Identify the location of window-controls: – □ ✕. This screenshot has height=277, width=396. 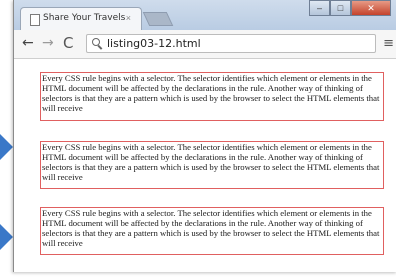
(350, 9).